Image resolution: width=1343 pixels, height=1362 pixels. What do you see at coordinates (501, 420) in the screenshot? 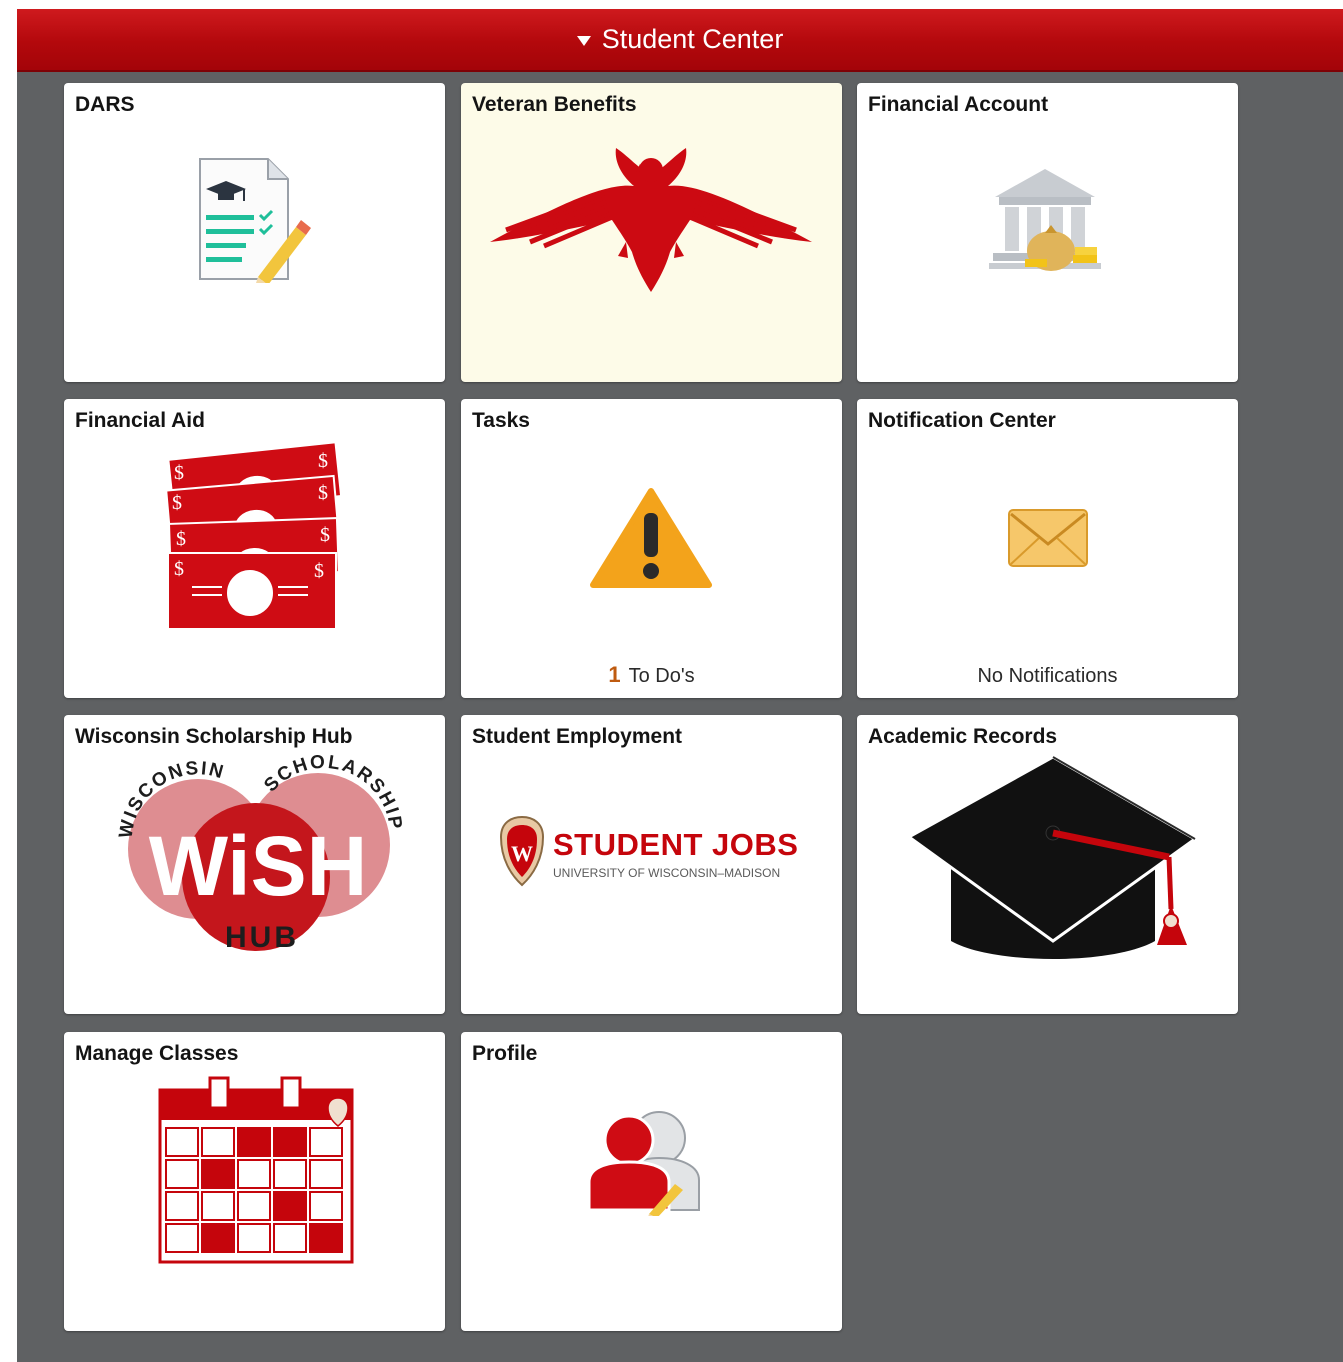
I see `tile-title: Tasks` at bounding box center [501, 420].